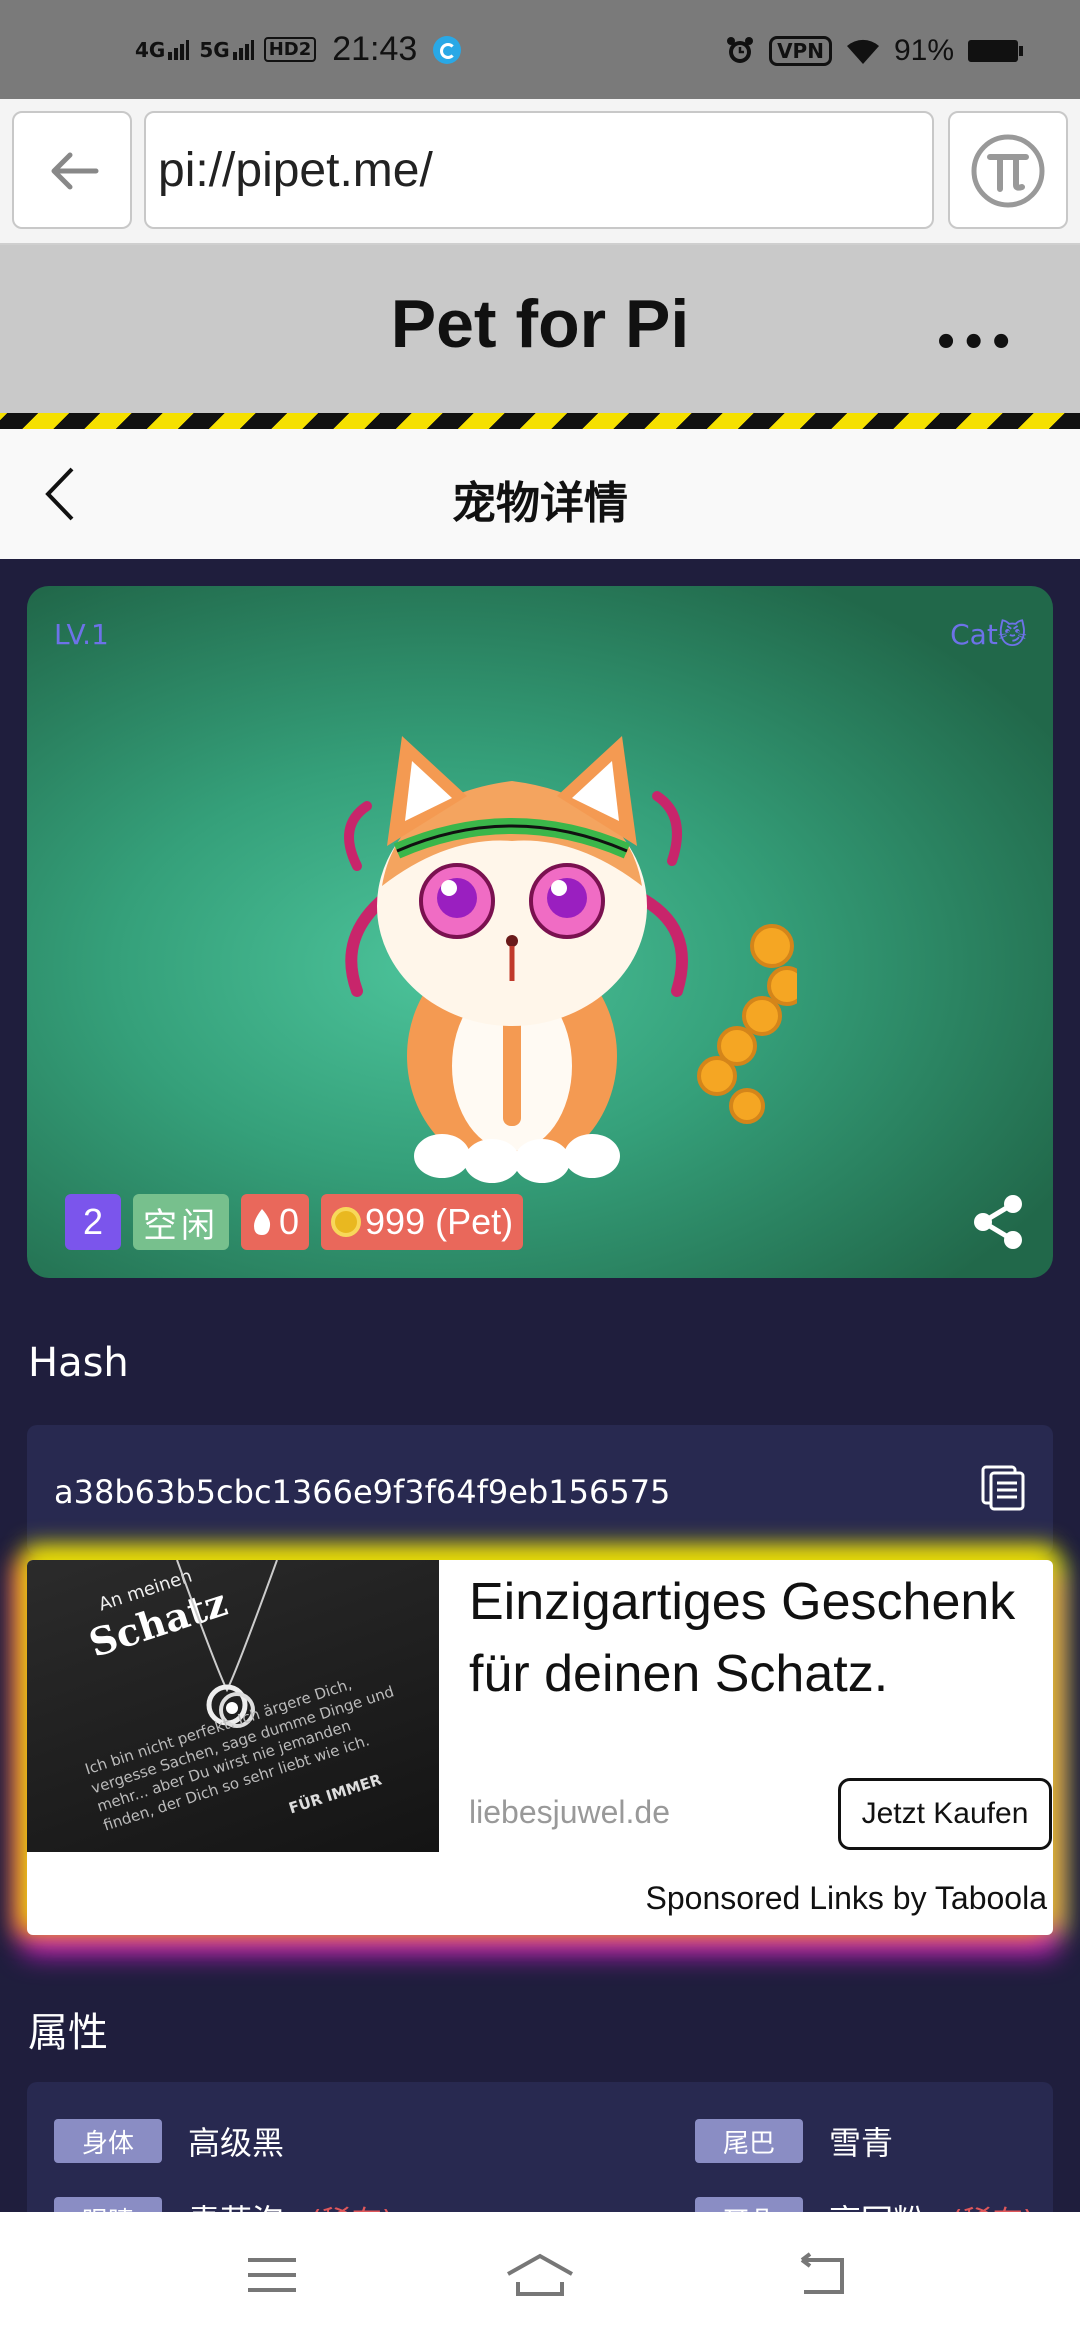 This screenshot has width=1080, height=2340. I want to click on price-tag: 999 (Pet), so click(422, 1222).